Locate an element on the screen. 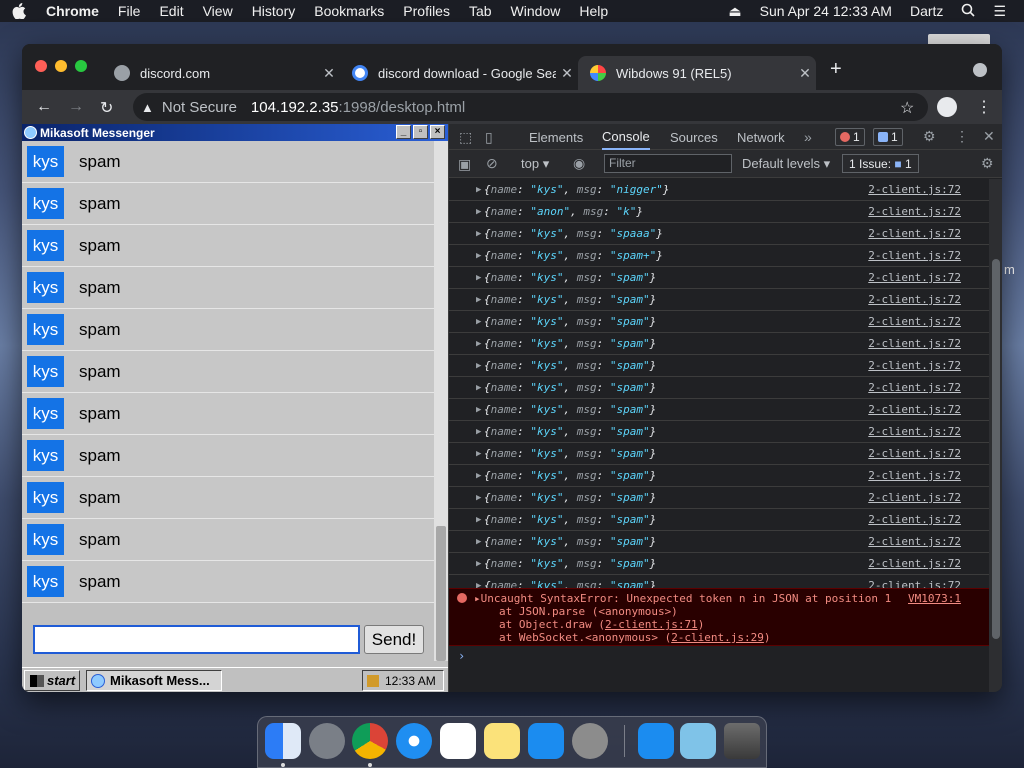  devtools-tab-network: Network is located at coordinates (761, 137).